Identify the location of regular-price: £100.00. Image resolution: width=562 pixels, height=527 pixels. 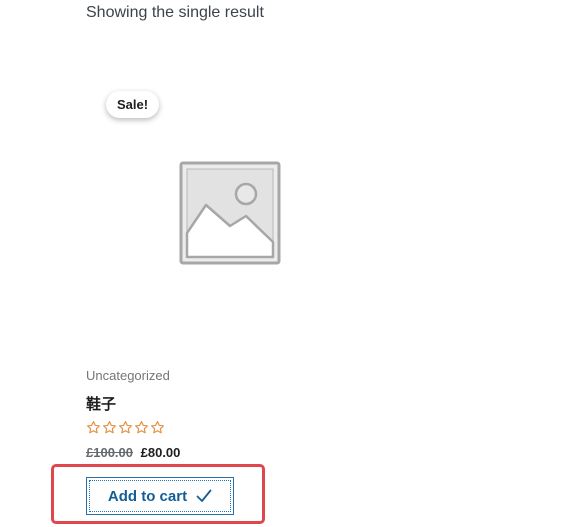
(109, 452).